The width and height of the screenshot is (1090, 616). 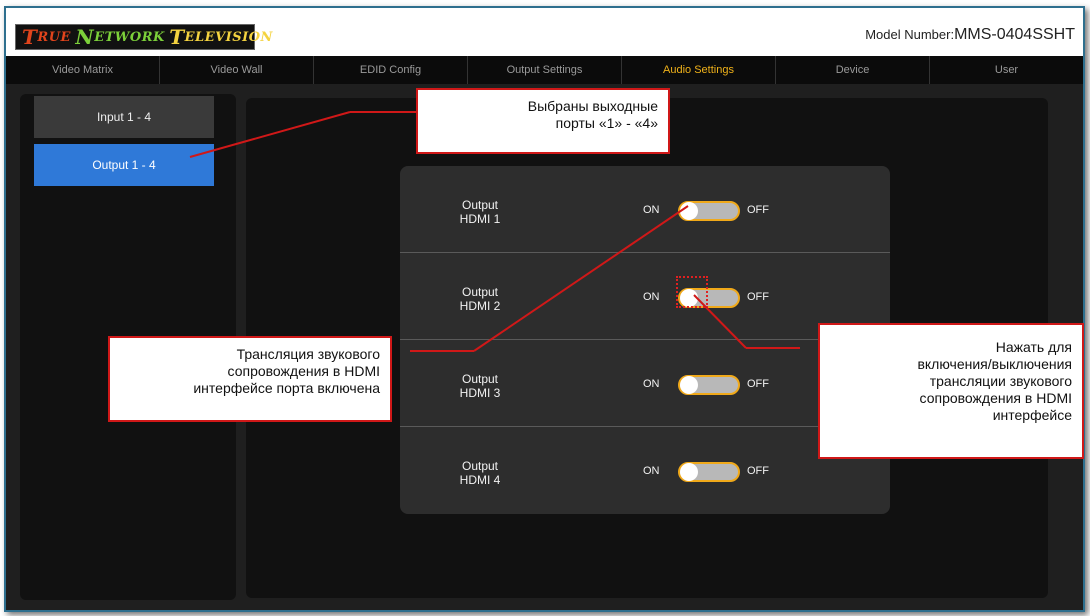 I want to click on tab-output-settings: Output Settings, so click(x=545, y=70).